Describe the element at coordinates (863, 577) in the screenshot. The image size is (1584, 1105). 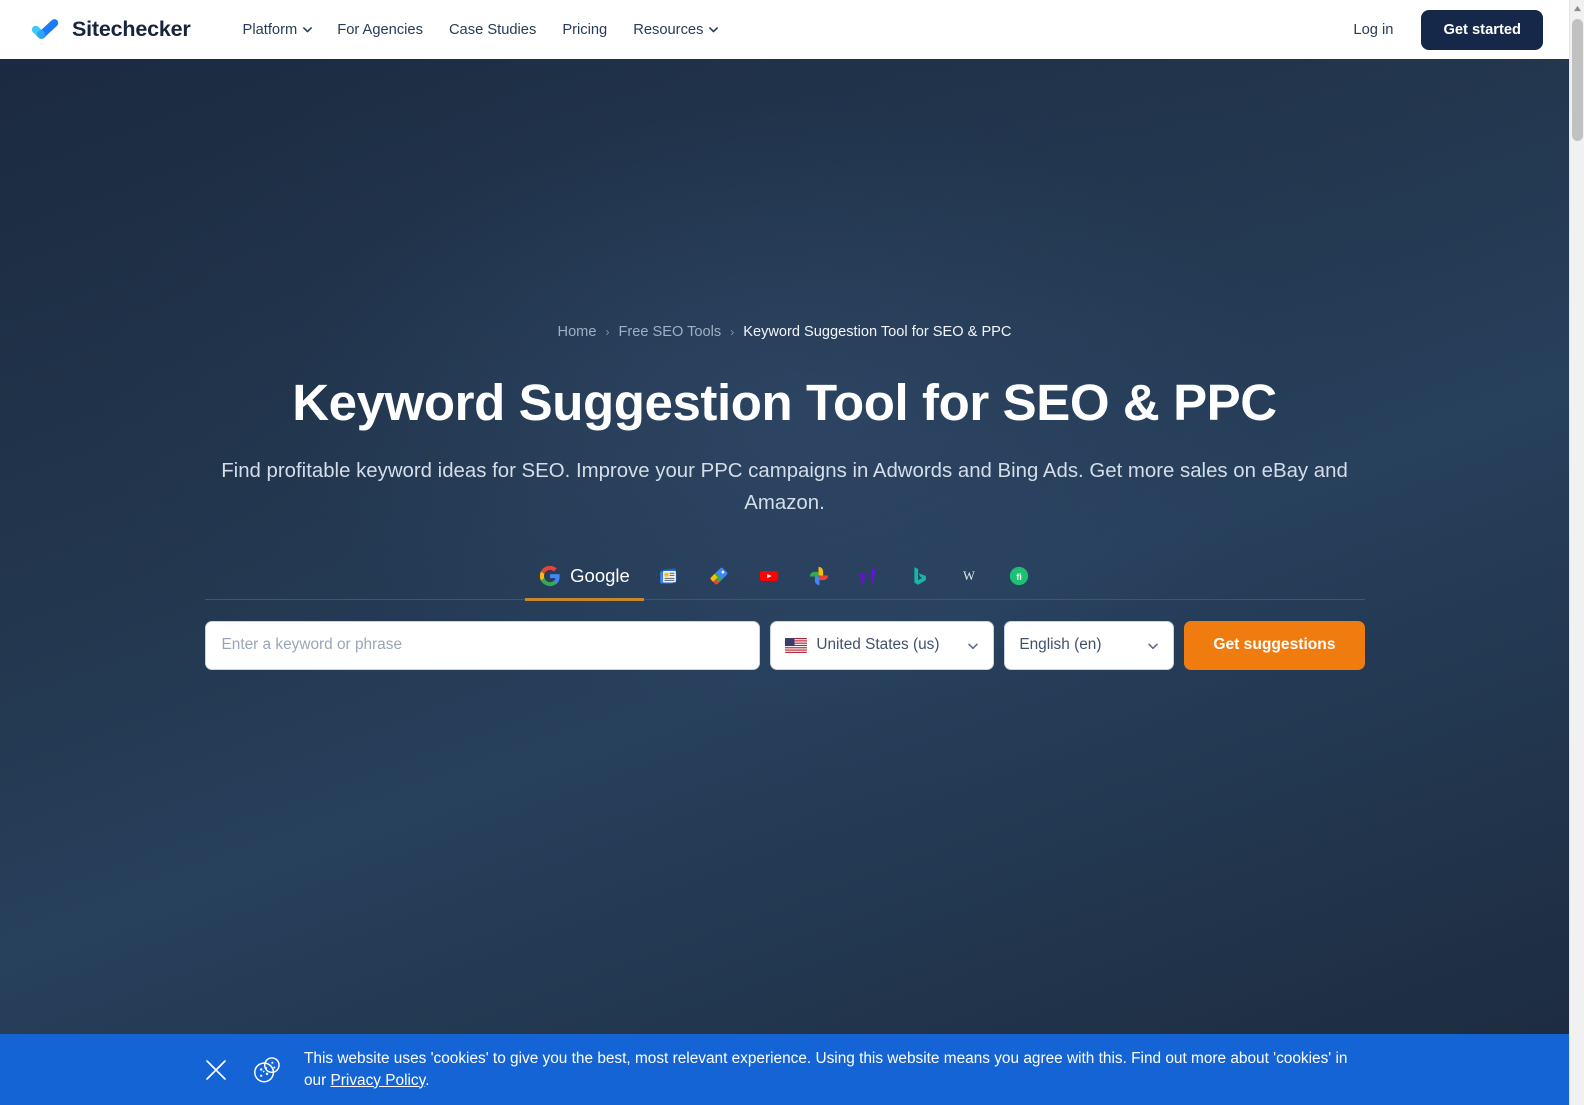
I see `svg-text: y` at that location.